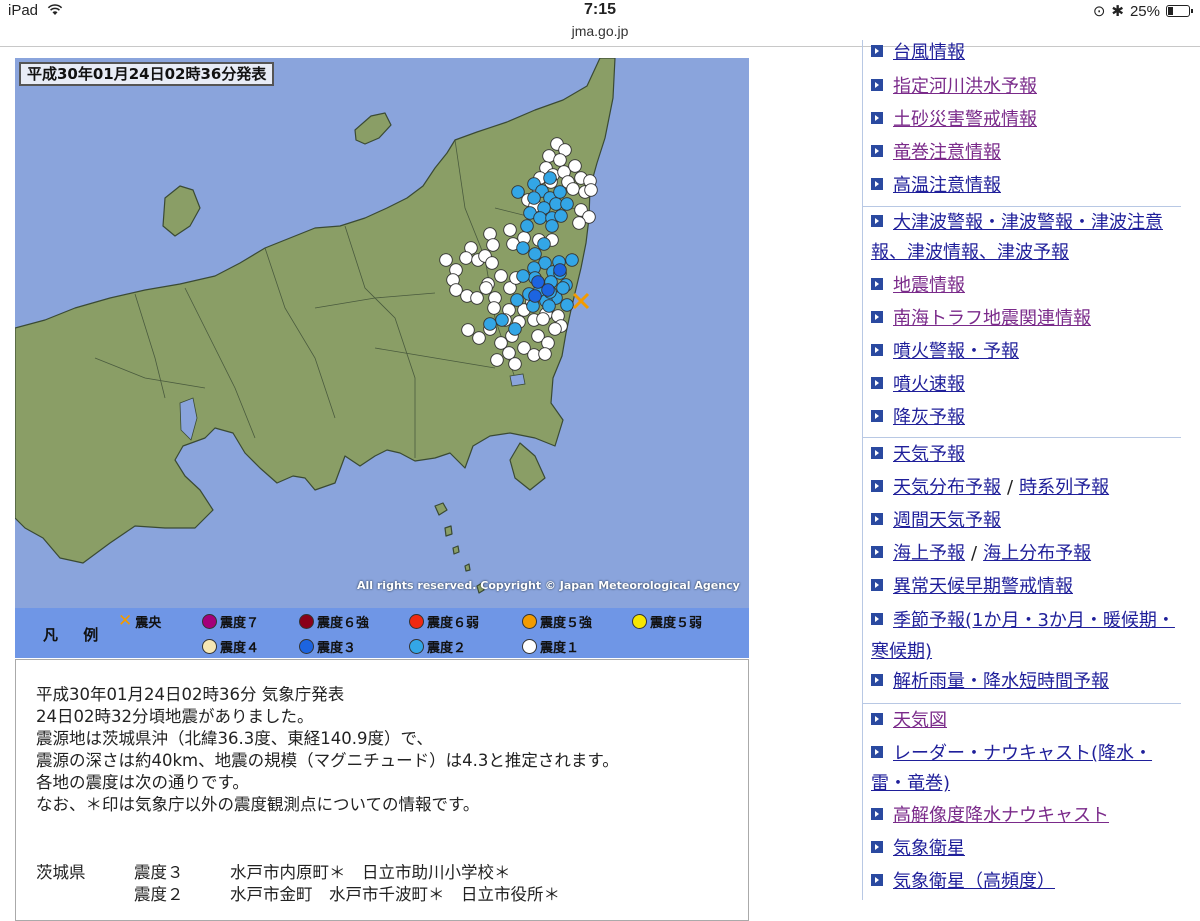 The height and width of the screenshot is (921, 1200). What do you see at coordinates (1026, 769) in the screenshot?
I see `nav-item-radar: レーダー・ナウキャスト(降水・雷・竜巻)` at bounding box center [1026, 769].